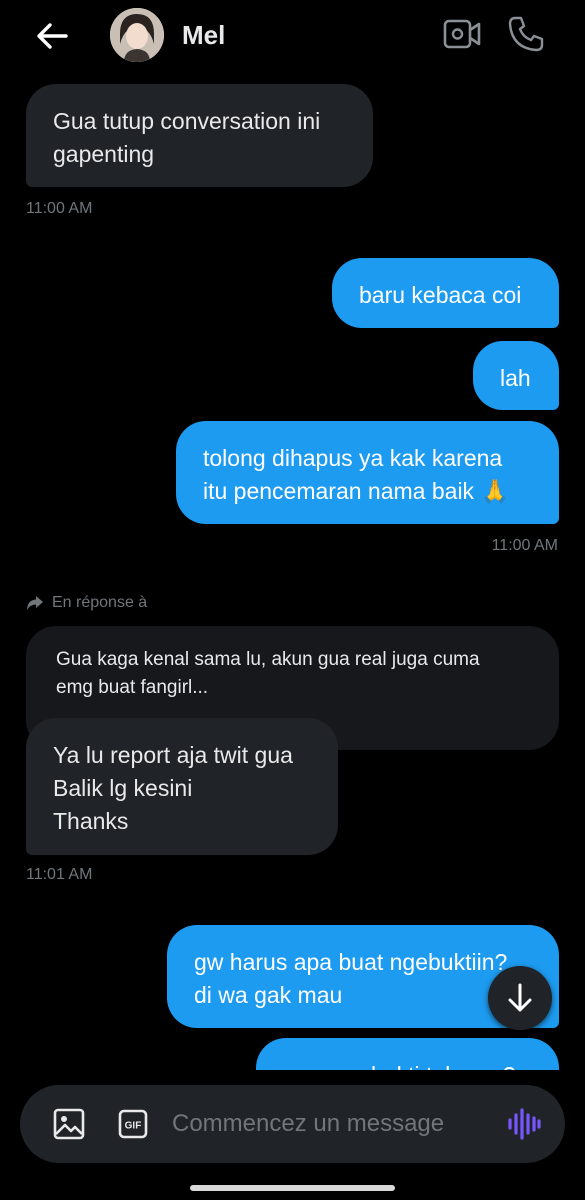 The width and height of the screenshot is (585, 1200). I want to click on message-input, so click(332, 1124).